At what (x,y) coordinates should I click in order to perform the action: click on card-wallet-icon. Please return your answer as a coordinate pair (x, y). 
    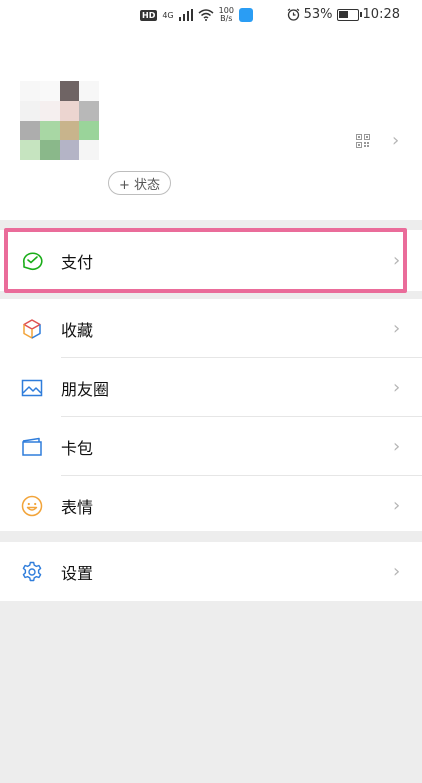
    Looking at the image, I should click on (32, 446).